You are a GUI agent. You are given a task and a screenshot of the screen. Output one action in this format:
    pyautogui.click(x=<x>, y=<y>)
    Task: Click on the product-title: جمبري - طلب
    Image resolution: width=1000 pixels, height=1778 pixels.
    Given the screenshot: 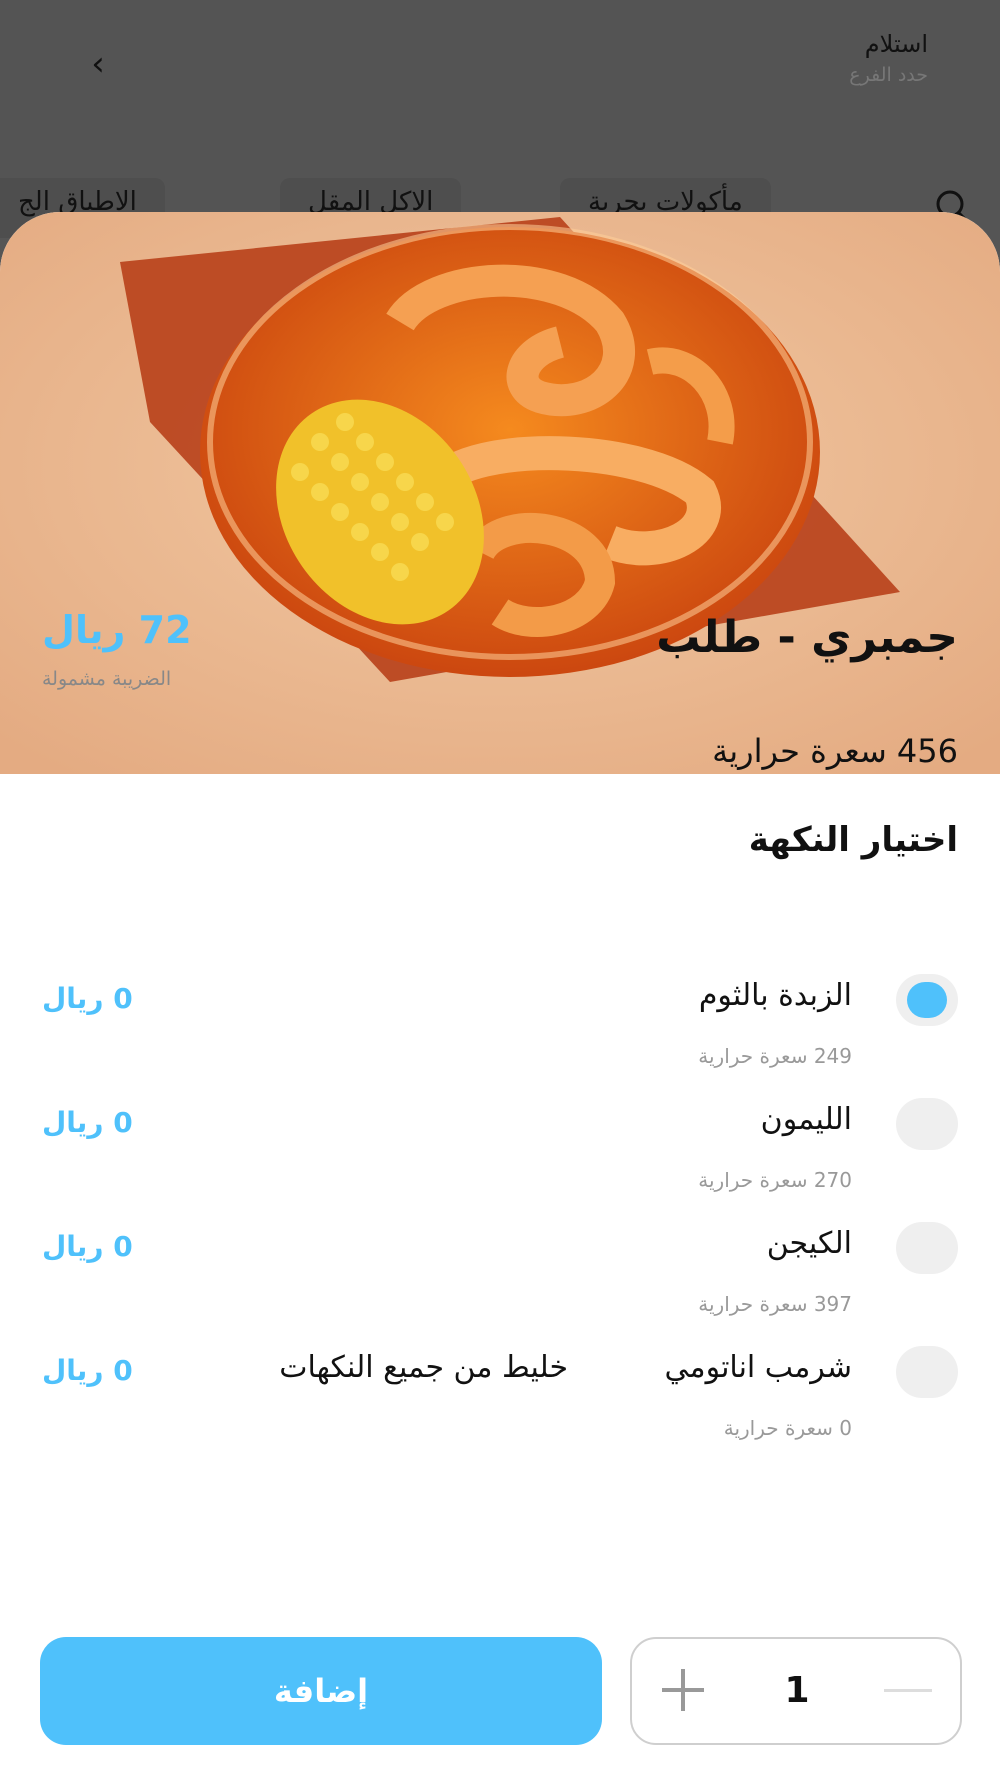 What is the action you would take?
    pyautogui.click(x=807, y=637)
    